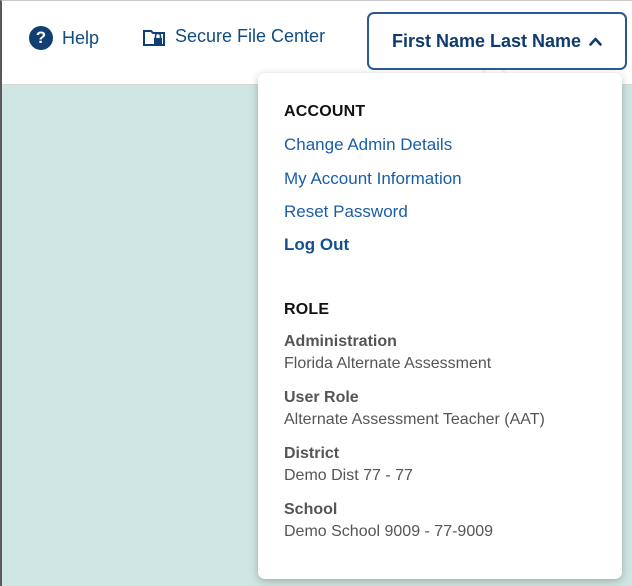 This screenshot has height=586, width=632. Describe the element at coordinates (348, 475) in the screenshot. I see `district-value: Demo Dist 77 - 77` at that location.